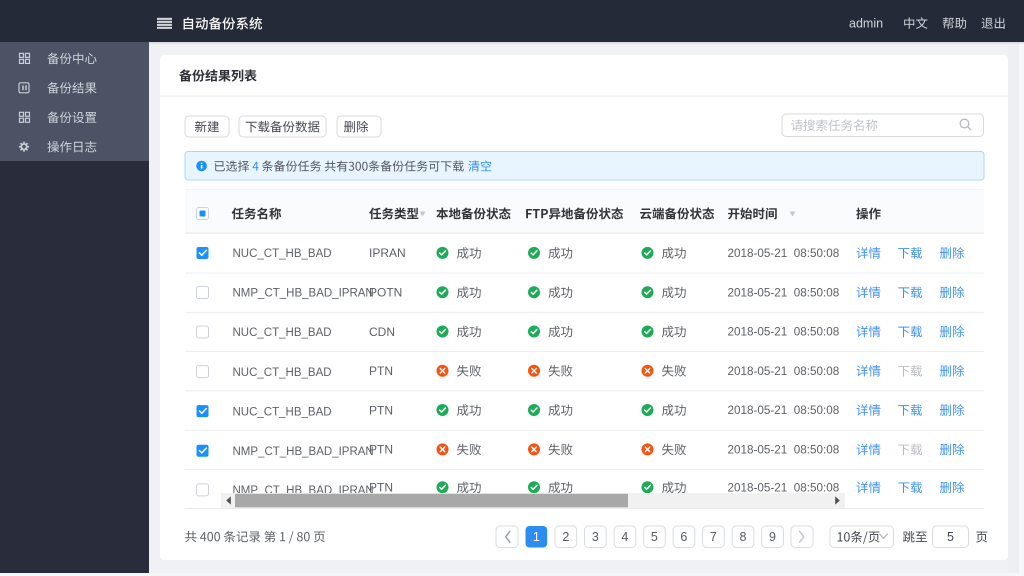 The height and width of the screenshot is (576, 1024). Describe the element at coordinates (866, 24) in the screenshot. I see `svg-text: admin` at that location.